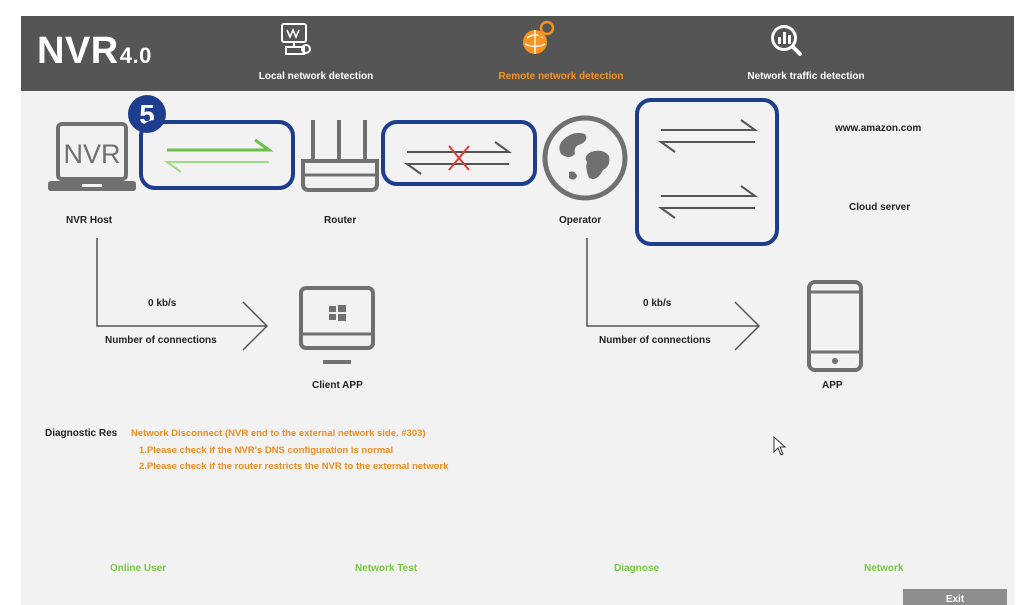 Image resolution: width=1022 pixels, height=605 pixels. What do you see at coordinates (806, 76) in the screenshot?
I see `tab-label: Network traffic detection` at bounding box center [806, 76].